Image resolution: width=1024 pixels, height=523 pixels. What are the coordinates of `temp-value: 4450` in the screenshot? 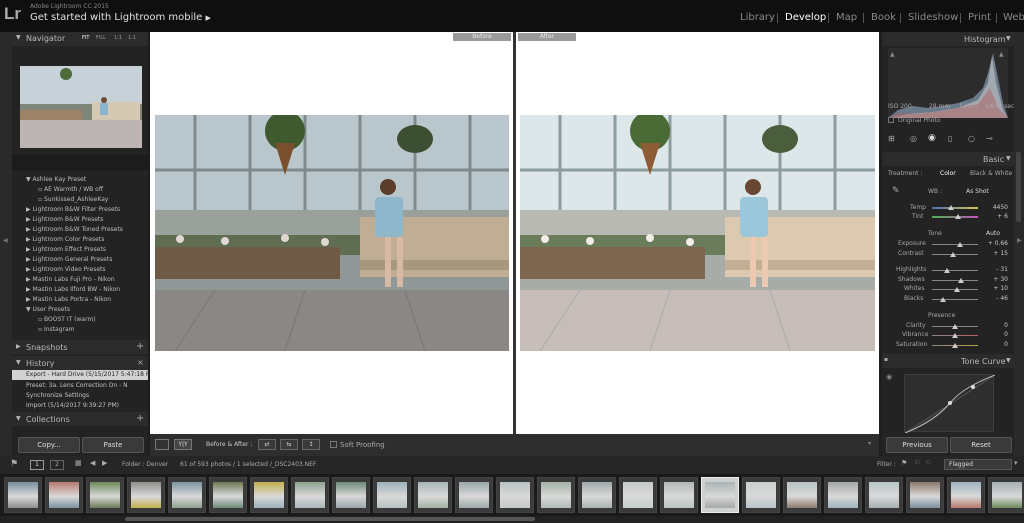 It's located at (993, 207).